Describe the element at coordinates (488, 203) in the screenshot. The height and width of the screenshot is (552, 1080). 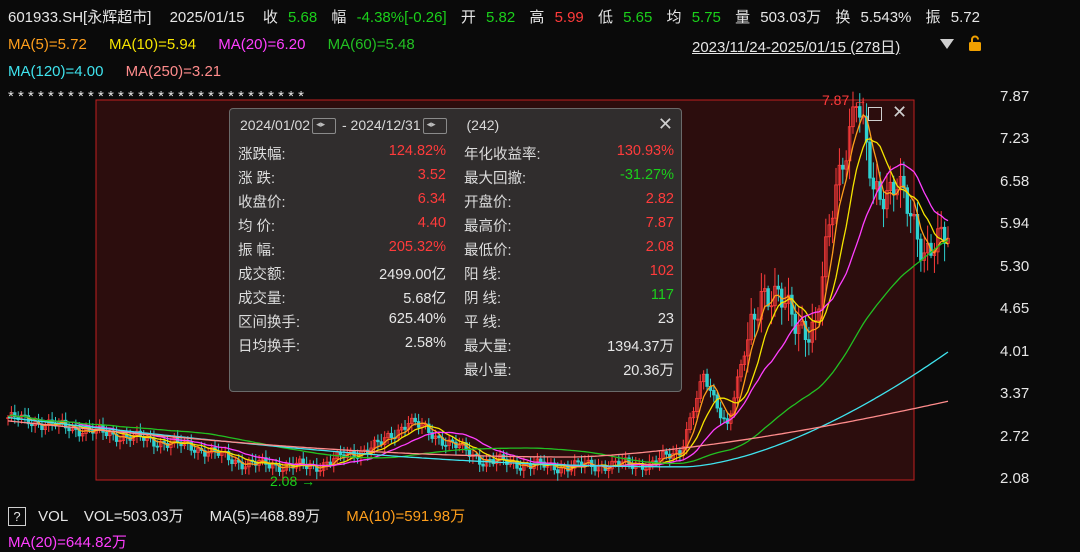
I see `stats-label: 开盘价:` at that location.